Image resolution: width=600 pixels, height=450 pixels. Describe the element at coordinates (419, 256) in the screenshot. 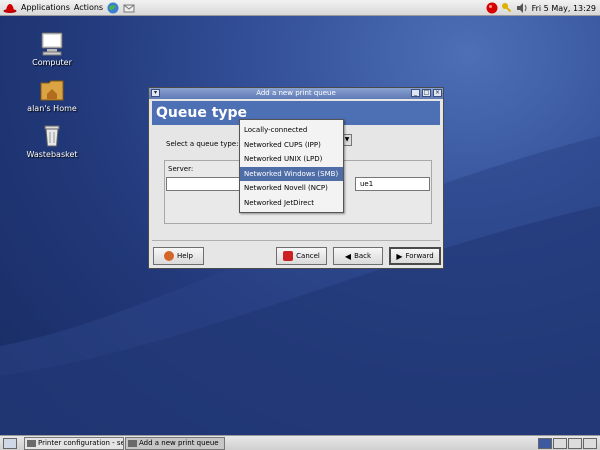

I see `forward-button-label: Forward` at that location.